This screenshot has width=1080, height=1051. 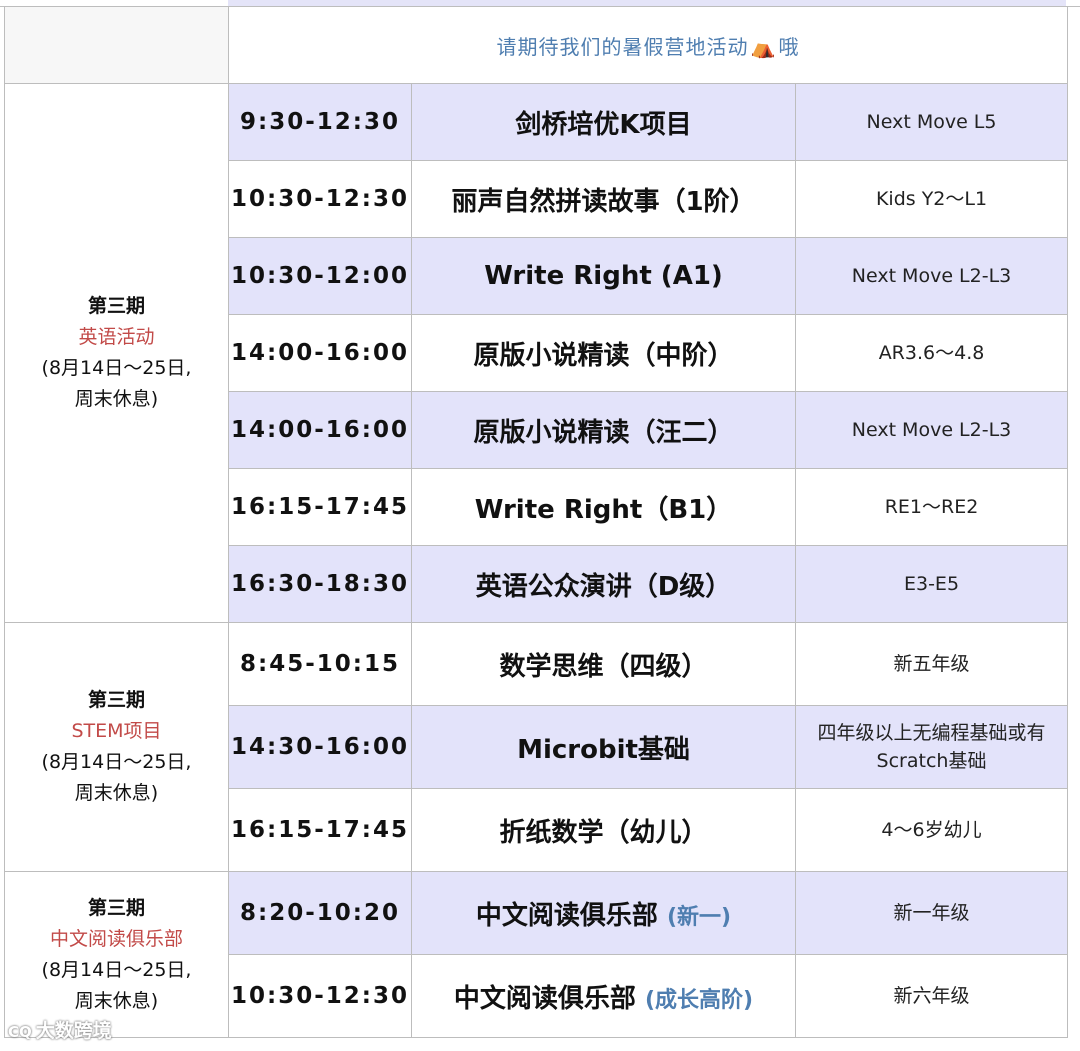 I want to click on time-cell: 14:30-16:00, so click(x=320, y=747).